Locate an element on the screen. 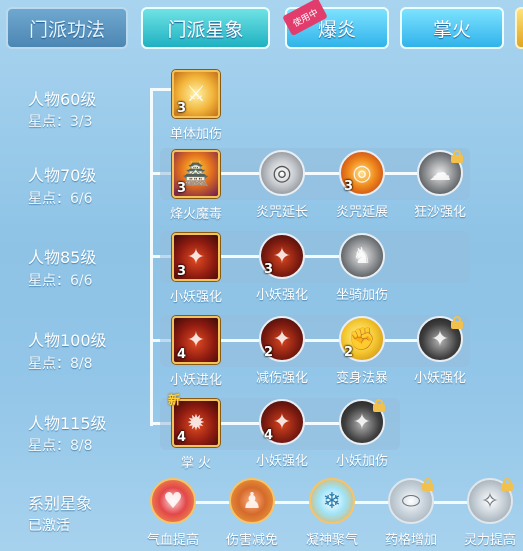 The height and width of the screenshot is (551, 523). tab-palm-fire: 掌火 is located at coordinates (452, 28).